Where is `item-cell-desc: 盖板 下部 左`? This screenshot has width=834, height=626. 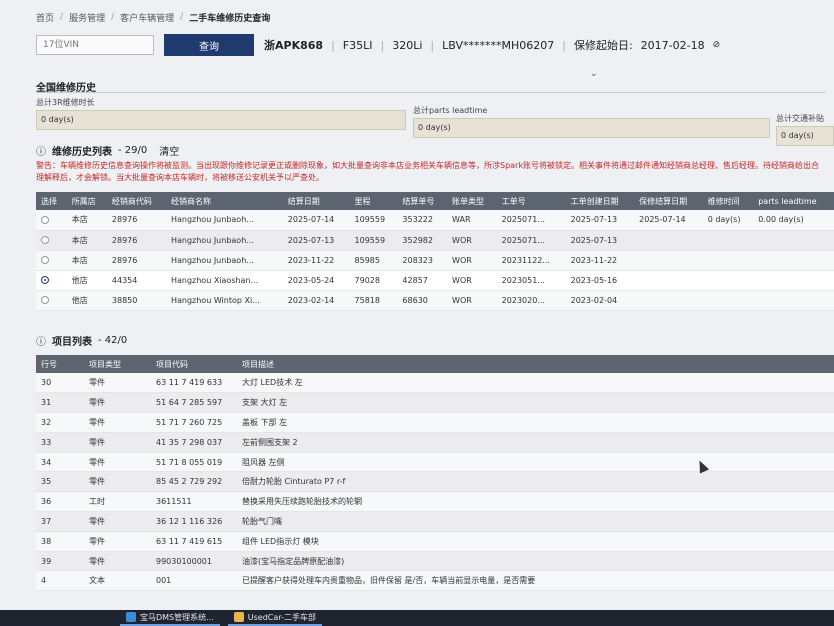
item-cell-desc: 盖板 下部 左 is located at coordinates (535, 422).